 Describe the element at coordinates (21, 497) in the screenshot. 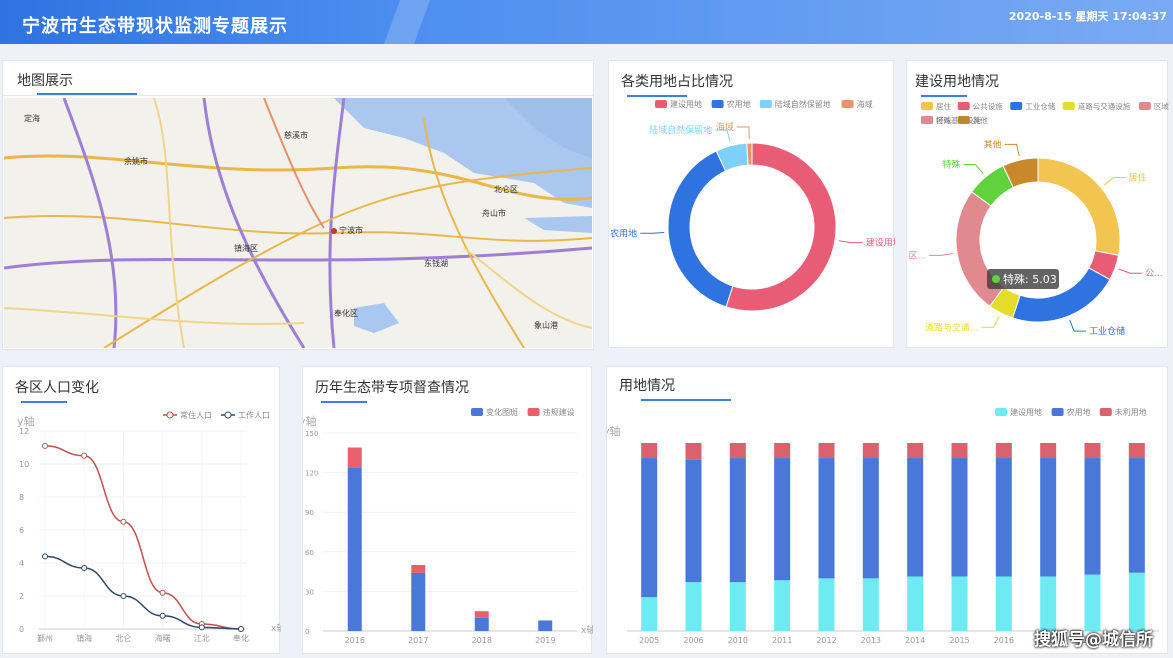

I see `y-tick-label: 8` at that location.